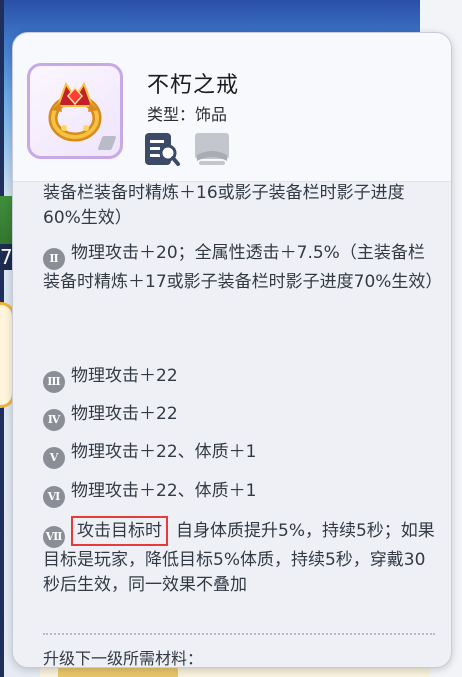  Describe the element at coordinates (242, 378) in the screenshot. I see `attribute-row: Ⅲ 物理攻击＋22` at that location.